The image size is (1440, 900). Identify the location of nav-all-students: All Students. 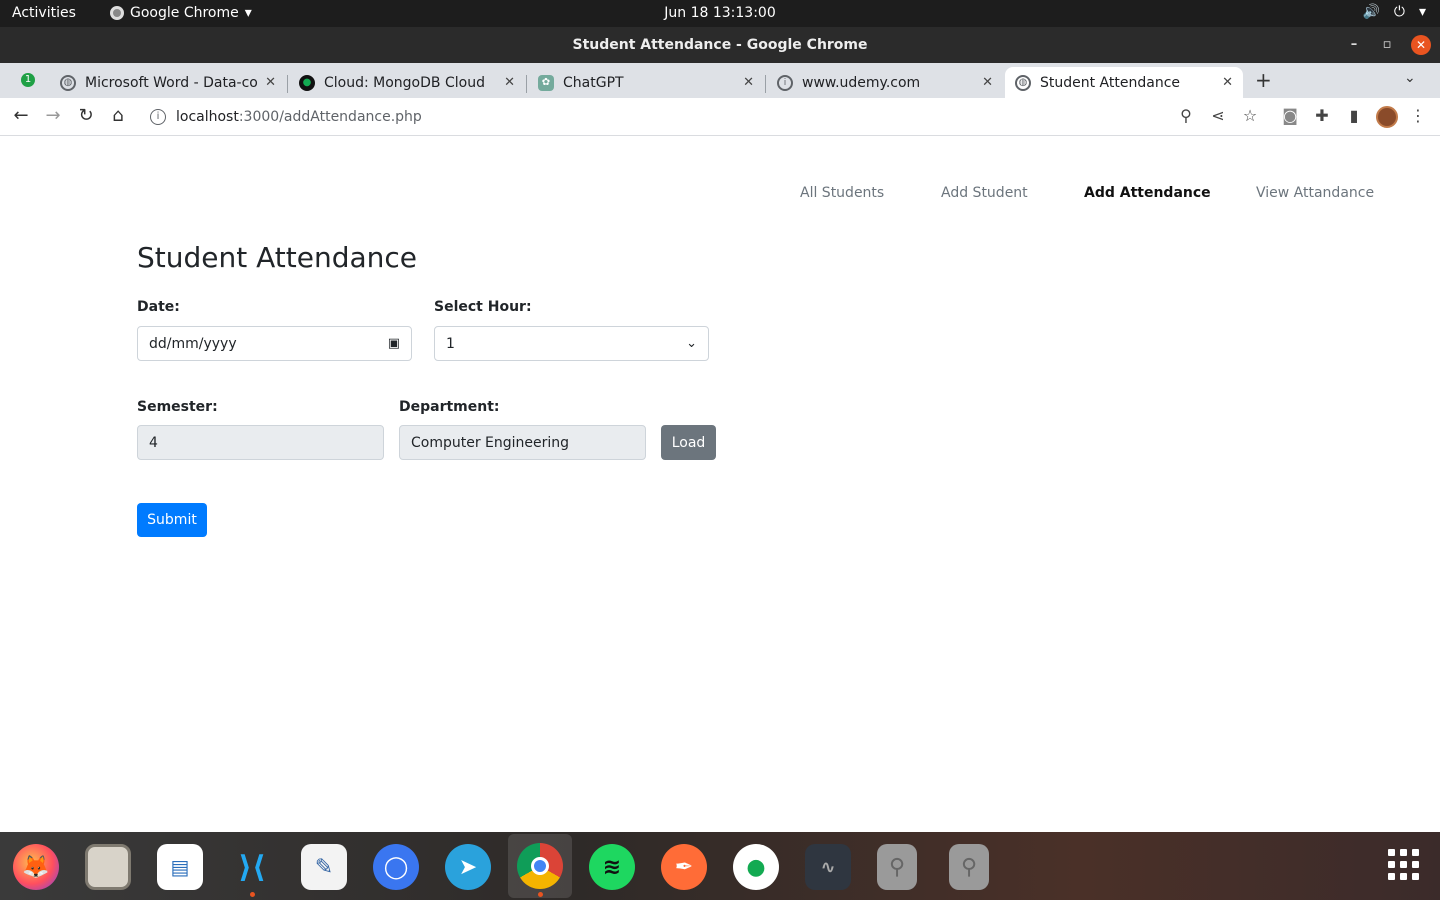
(842, 193).